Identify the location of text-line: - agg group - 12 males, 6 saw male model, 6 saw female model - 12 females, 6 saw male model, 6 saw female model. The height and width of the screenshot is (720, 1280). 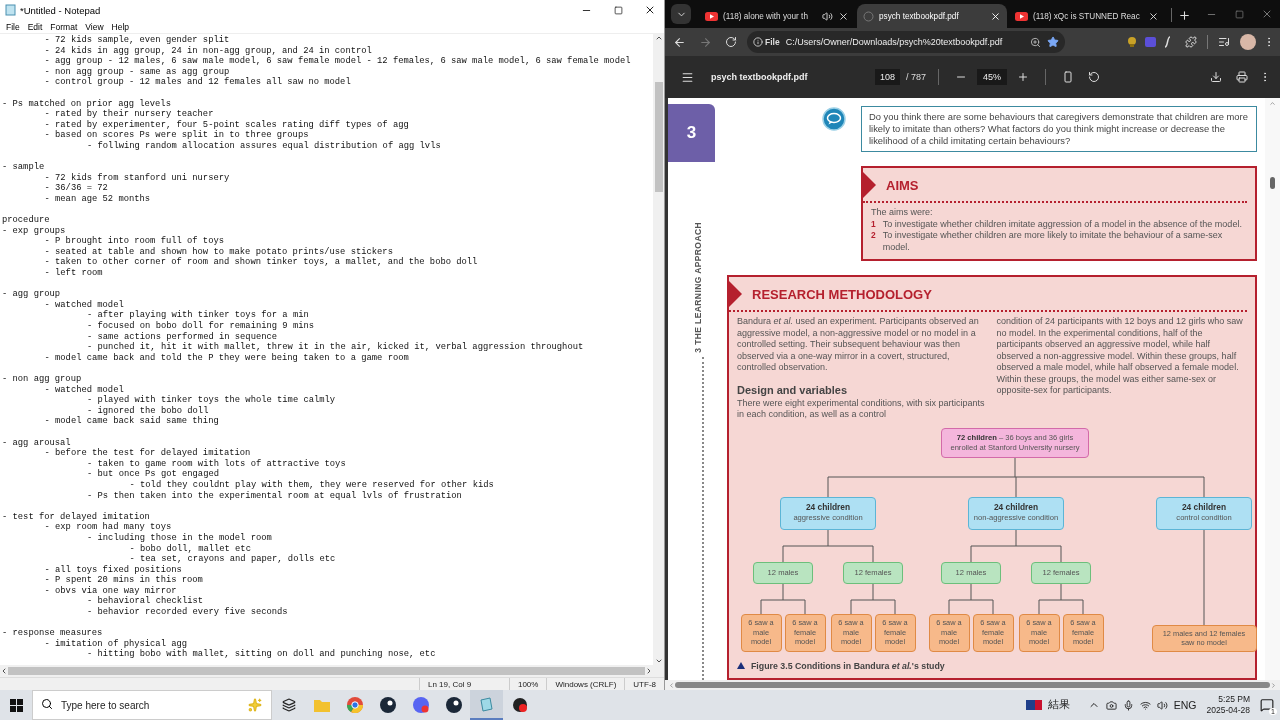
(337, 61).